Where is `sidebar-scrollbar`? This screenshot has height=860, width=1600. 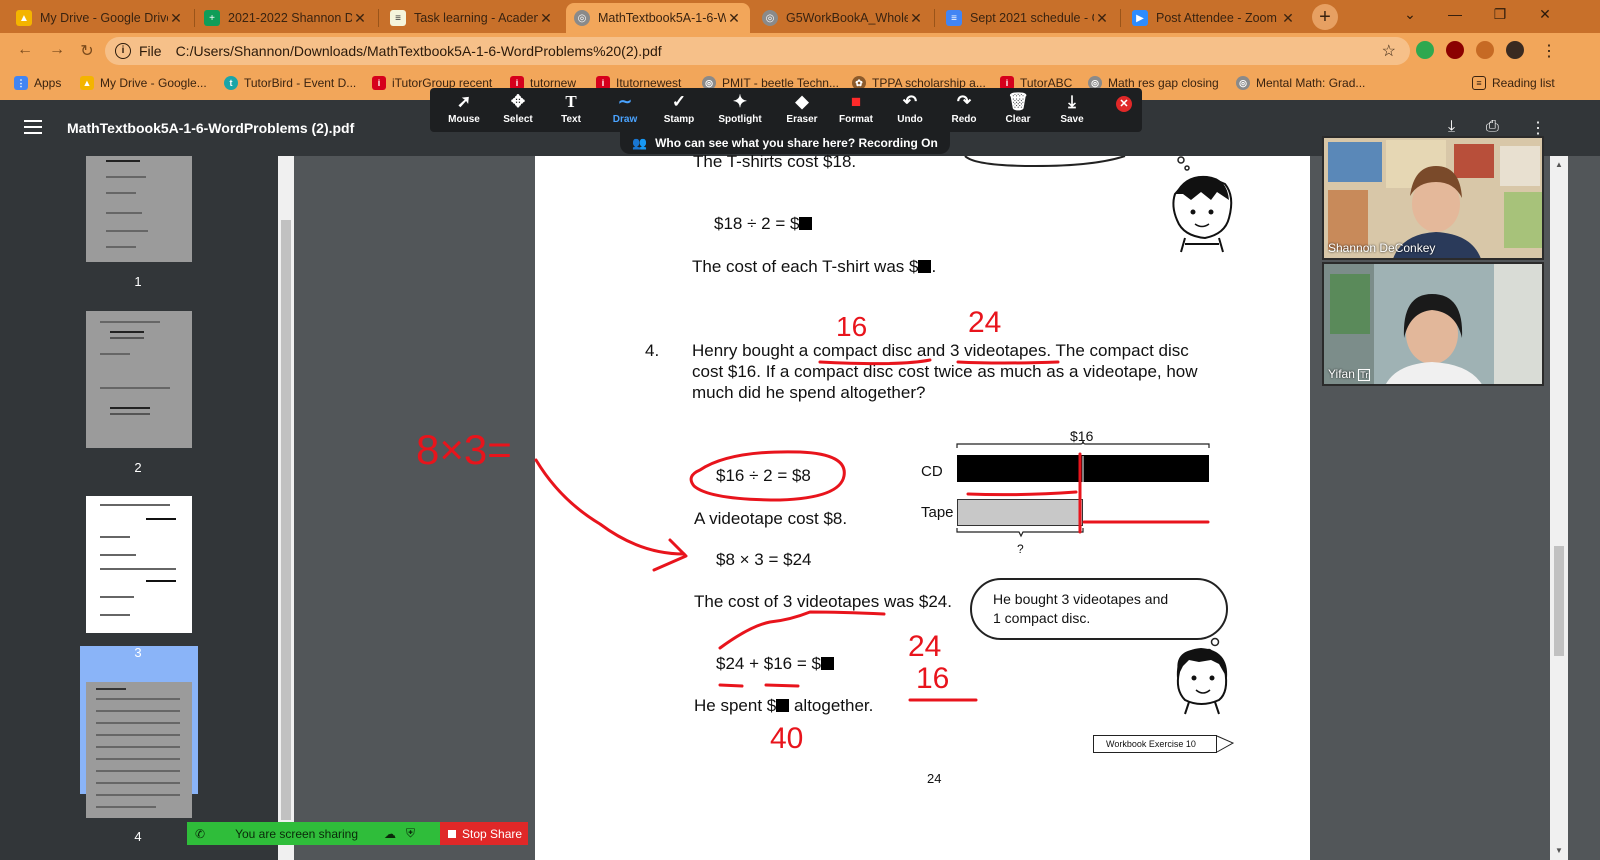 sidebar-scrollbar is located at coordinates (286, 508).